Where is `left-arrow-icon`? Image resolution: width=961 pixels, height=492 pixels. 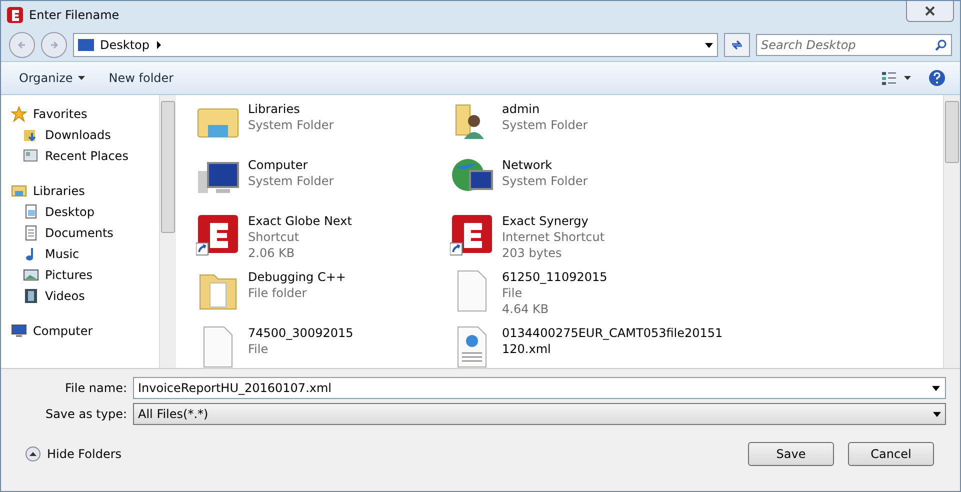 left-arrow-icon is located at coordinates (22, 45).